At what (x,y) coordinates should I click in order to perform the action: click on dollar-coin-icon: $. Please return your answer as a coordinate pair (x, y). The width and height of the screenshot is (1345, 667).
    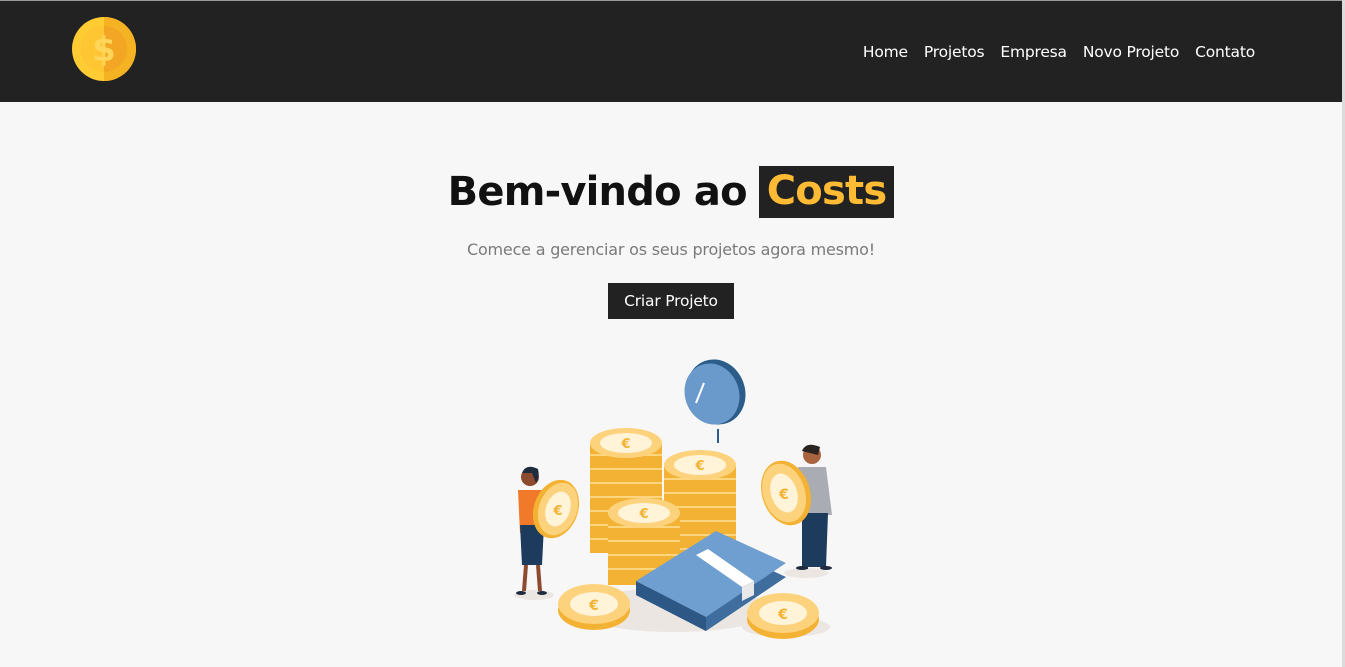
    Looking at the image, I should click on (104, 49).